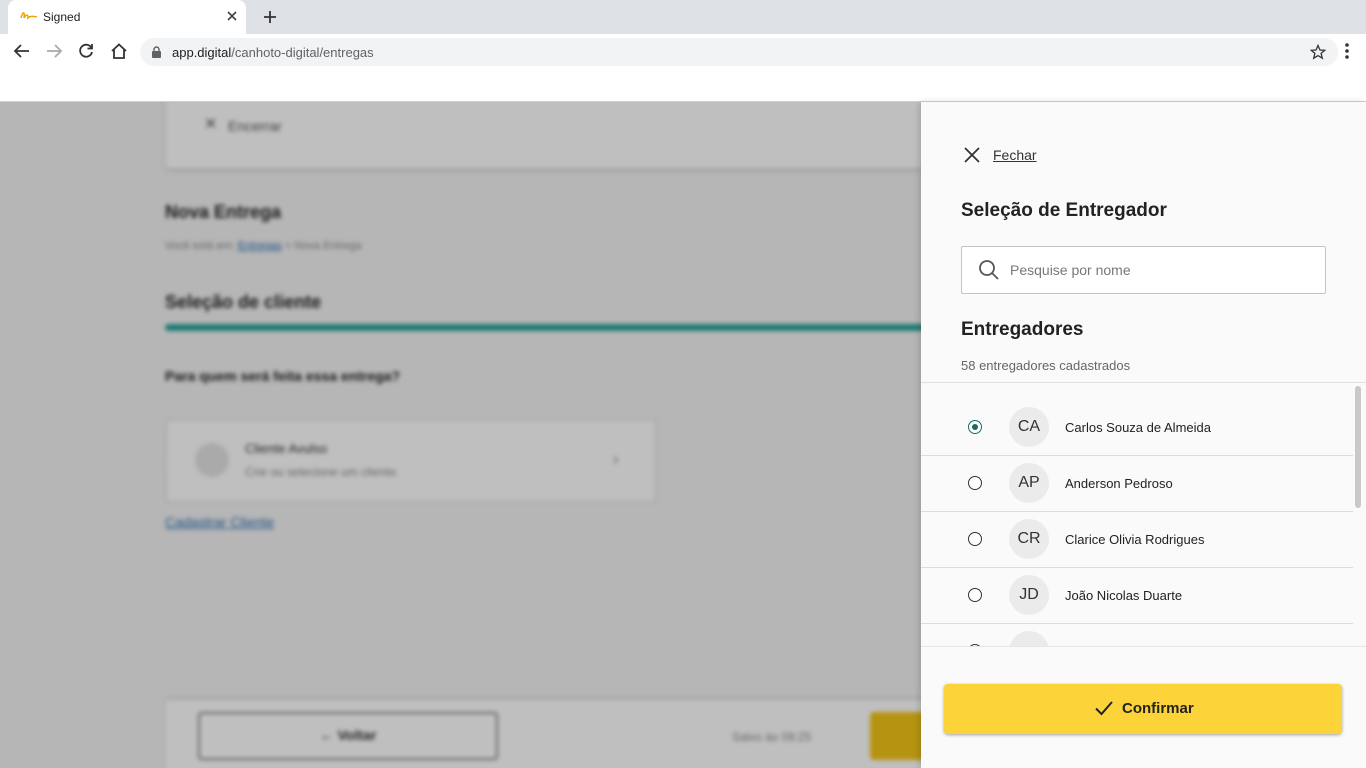 This screenshot has width=1366, height=768. I want to click on radio-dot, so click(974, 426).